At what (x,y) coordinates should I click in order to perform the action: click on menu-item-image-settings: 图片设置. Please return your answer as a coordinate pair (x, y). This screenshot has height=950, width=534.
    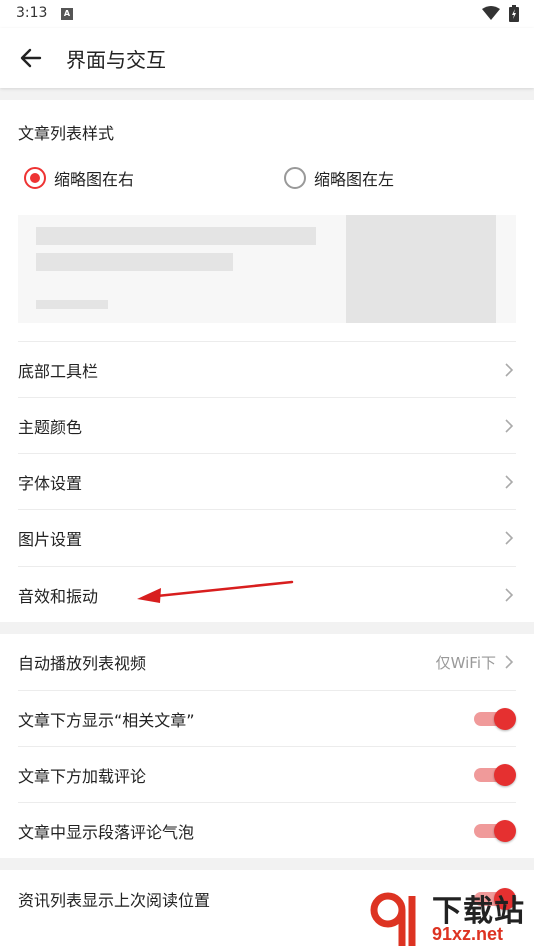
    Looking at the image, I should click on (267, 537).